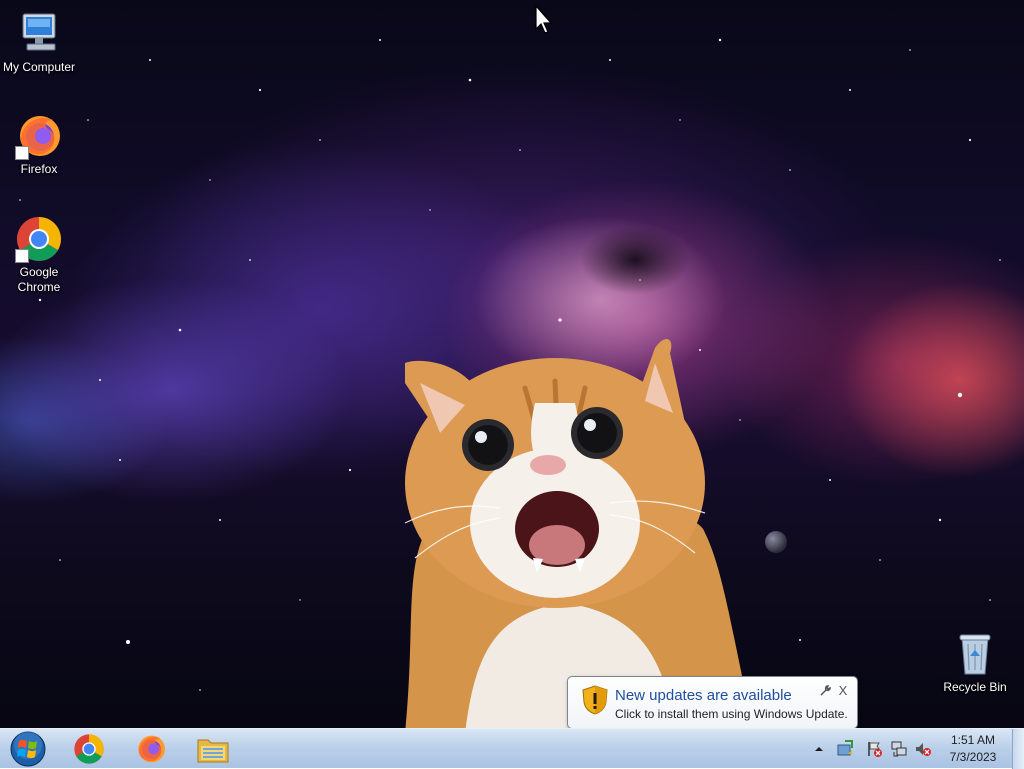 The height and width of the screenshot is (769, 1024). What do you see at coordinates (39, 169) in the screenshot?
I see `desktop-icon-label: Firefox` at bounding box center [39, 169].